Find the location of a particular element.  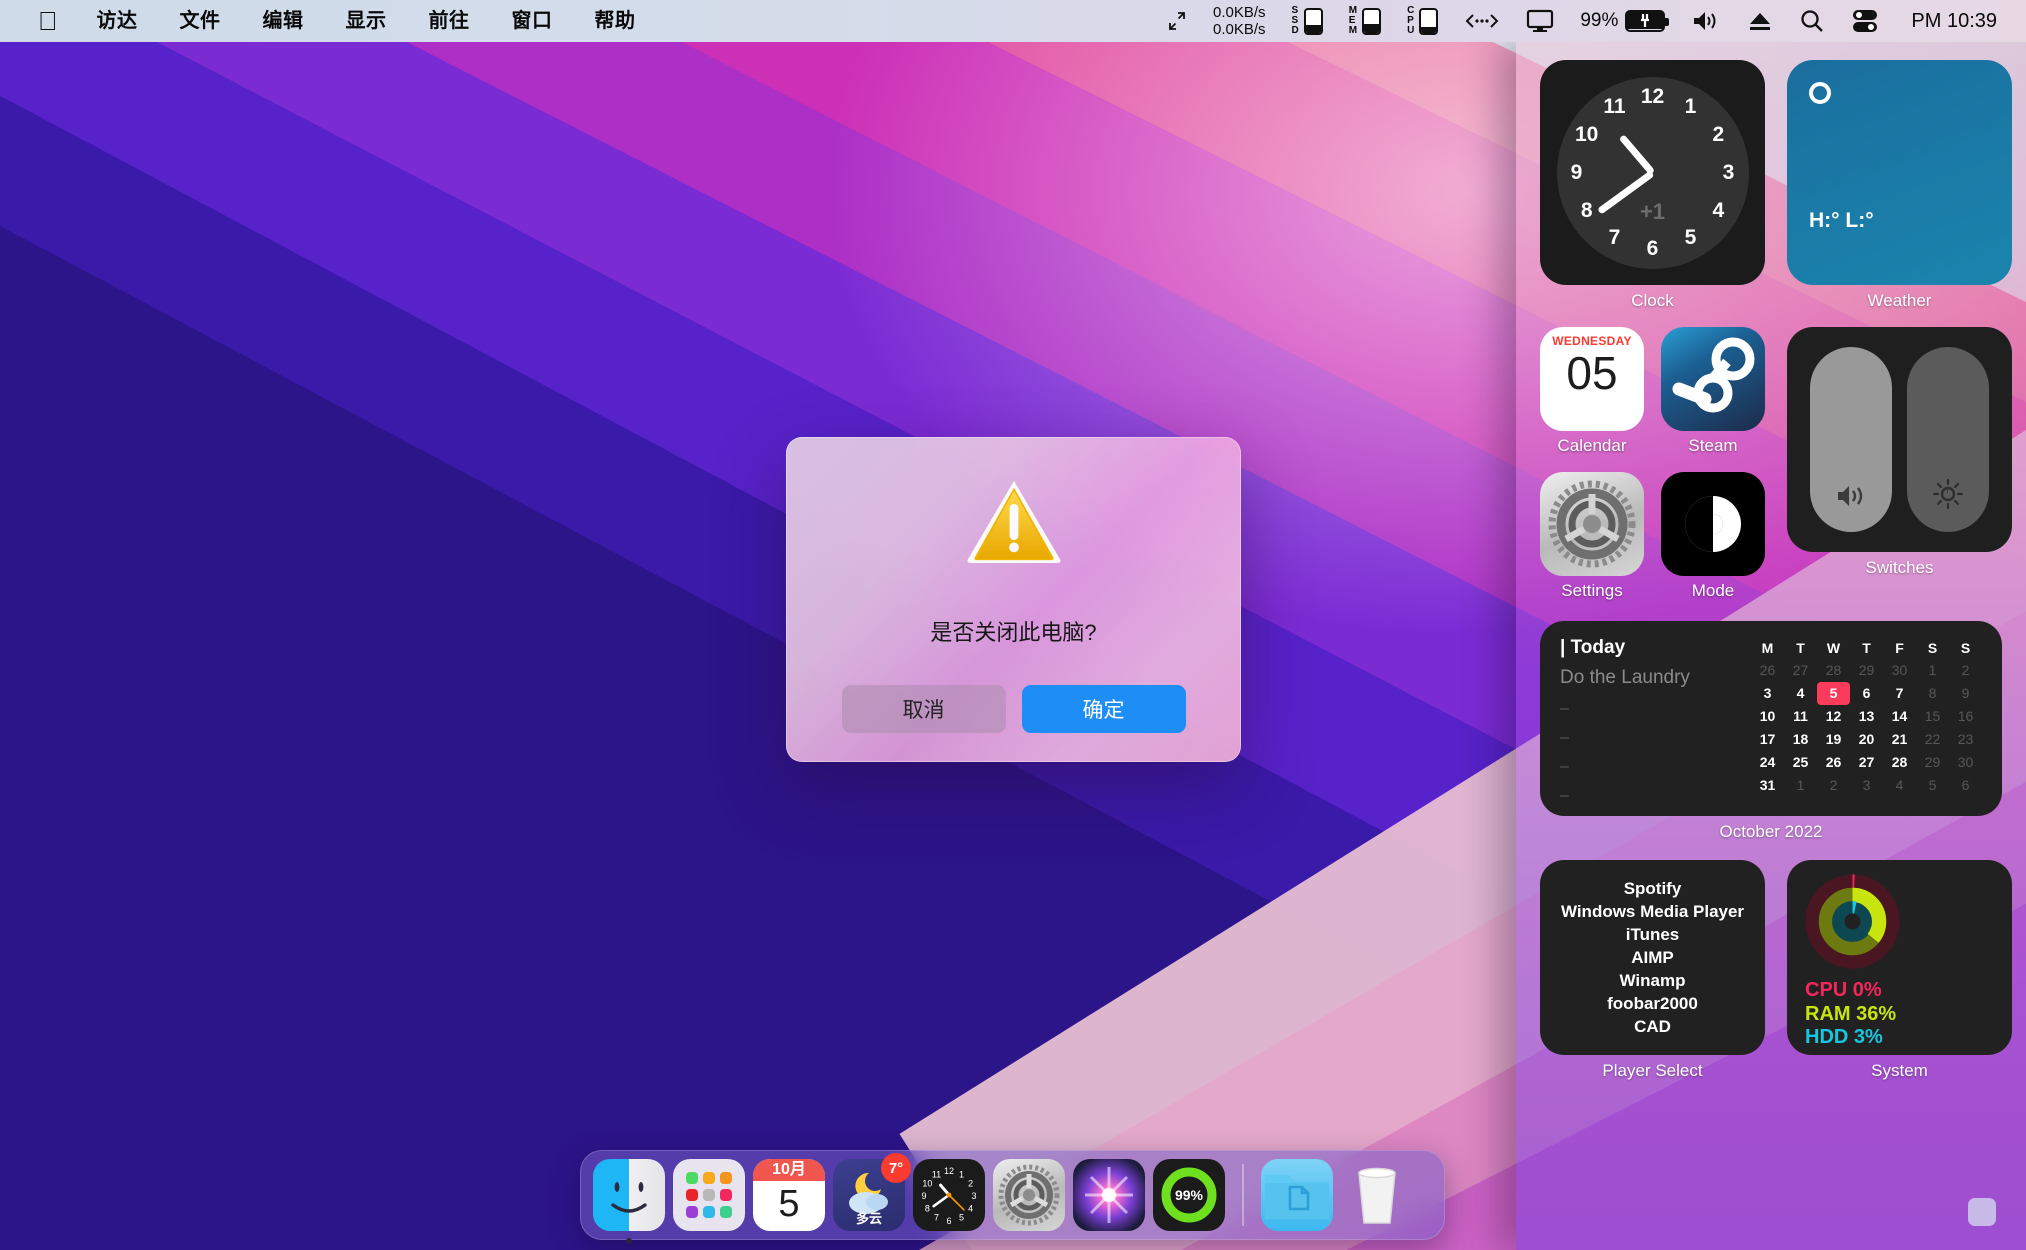

bluetooth-icon is located at coordinates (1482, 21).